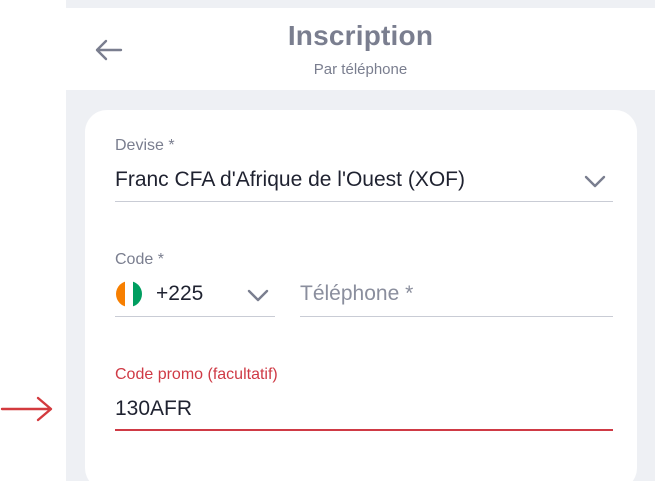  Describe the element at coordinates (196, 374) in the screenshot. I see `promo-label: Code promo (facultatif)` at that location.